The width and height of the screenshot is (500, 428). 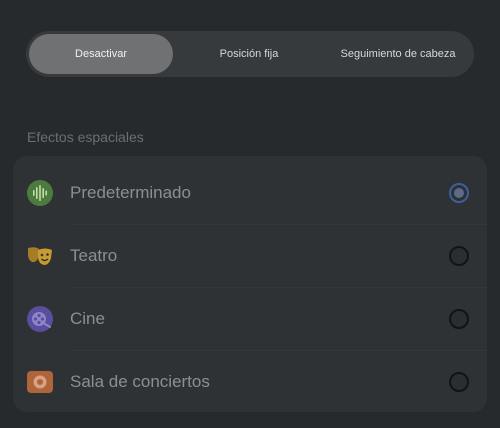 I want to click on effect-label: Teatro, so click(x=94, y=255).